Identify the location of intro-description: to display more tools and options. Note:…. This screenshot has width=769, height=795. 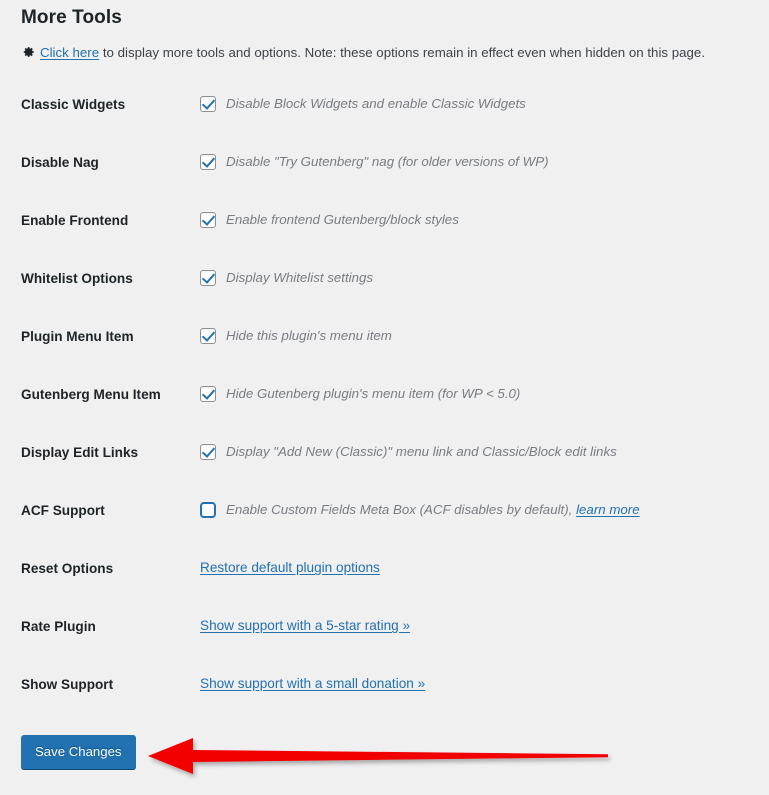
(402, 52).